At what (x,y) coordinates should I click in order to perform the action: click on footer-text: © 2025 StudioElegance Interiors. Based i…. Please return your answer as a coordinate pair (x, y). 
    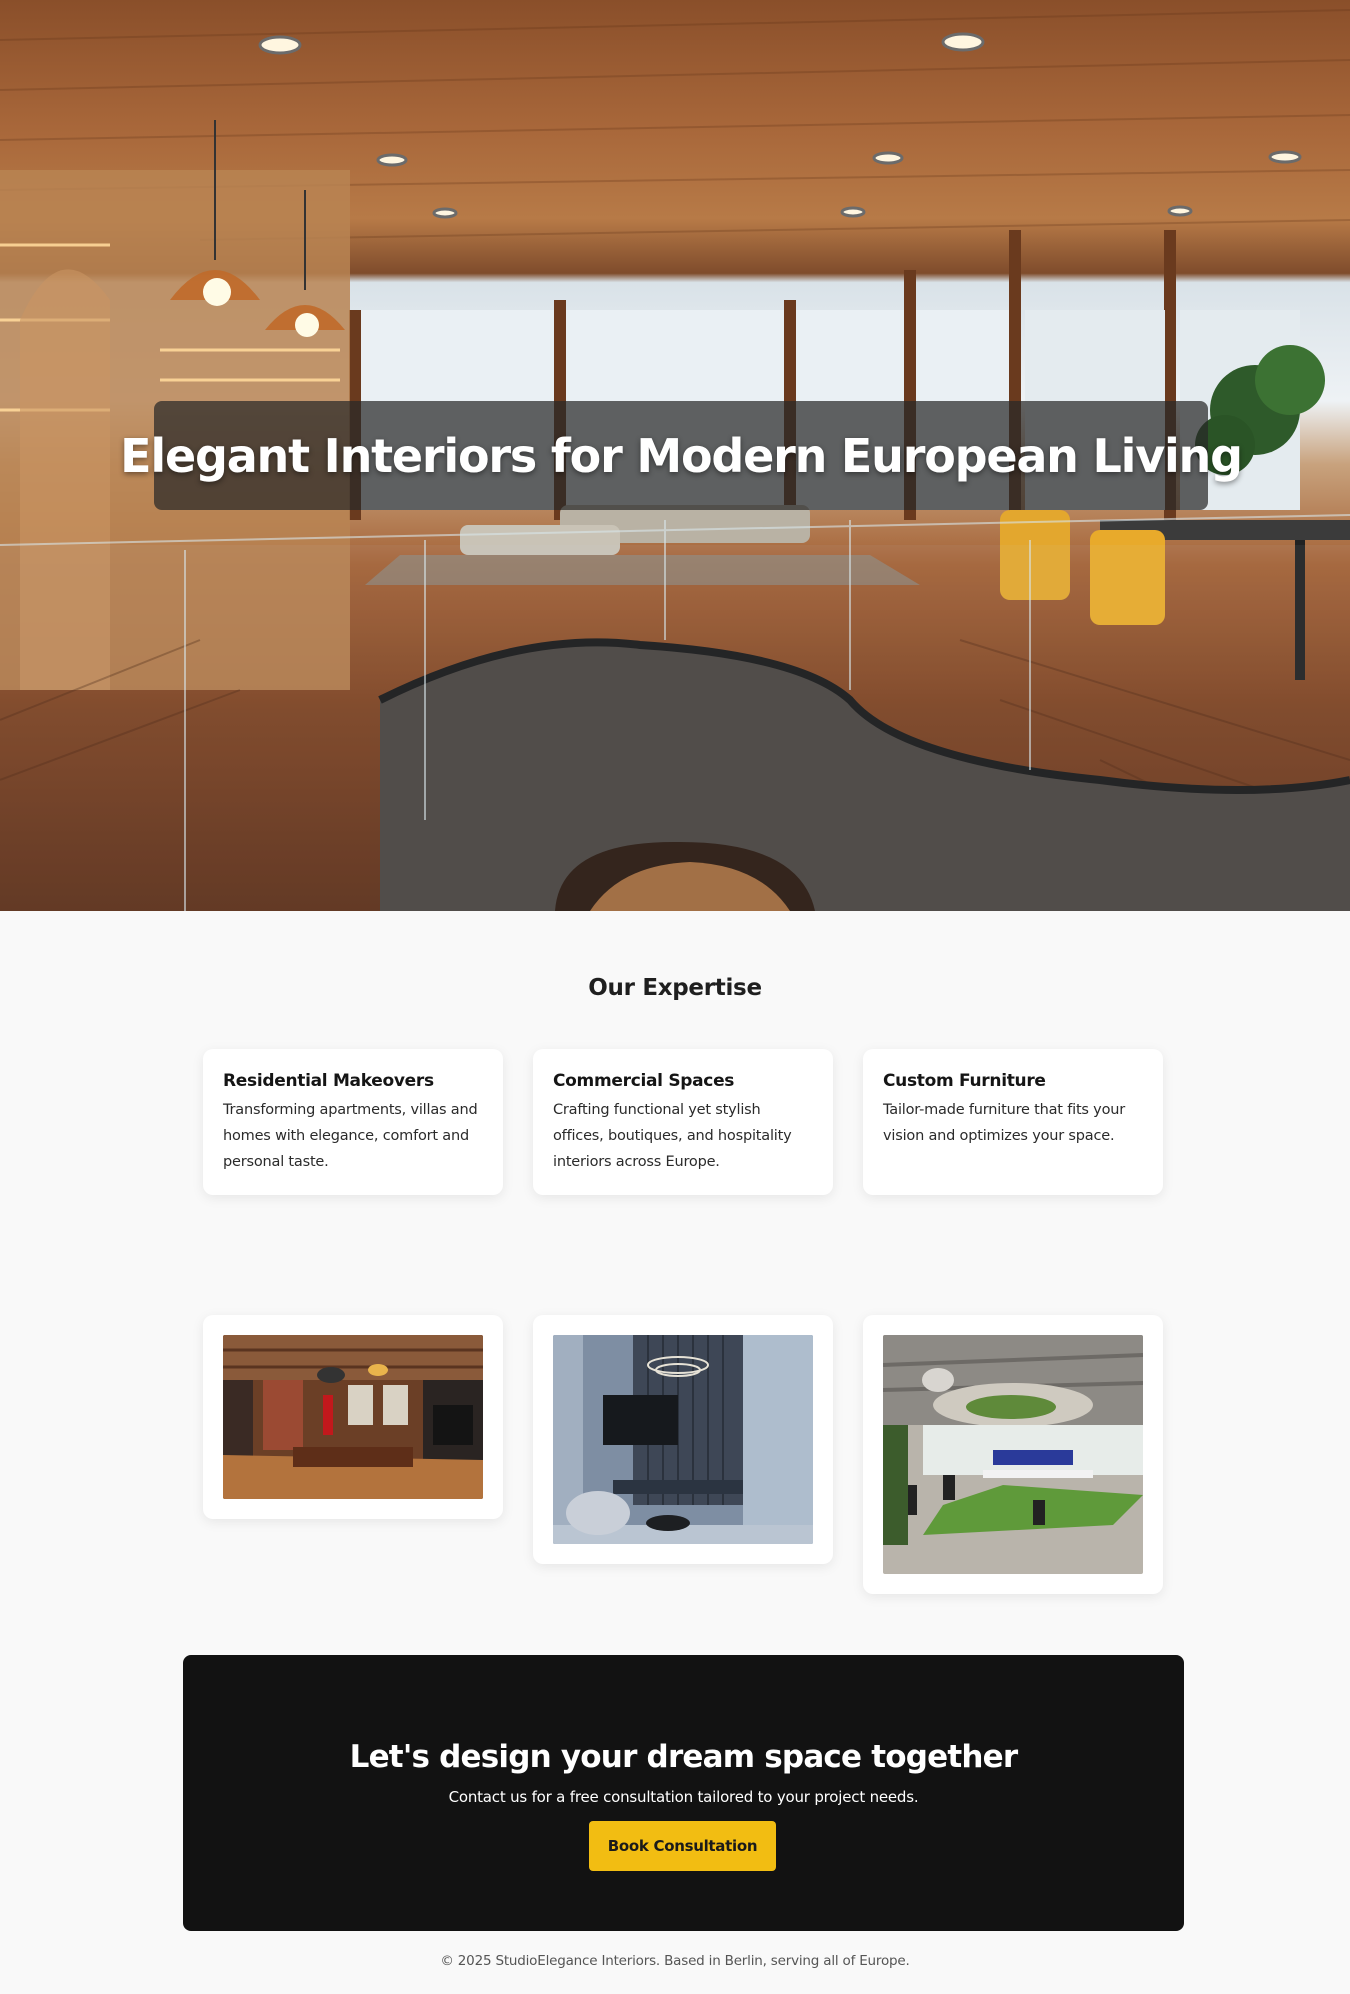
    Looking at the image, I should click on (675, 1961).